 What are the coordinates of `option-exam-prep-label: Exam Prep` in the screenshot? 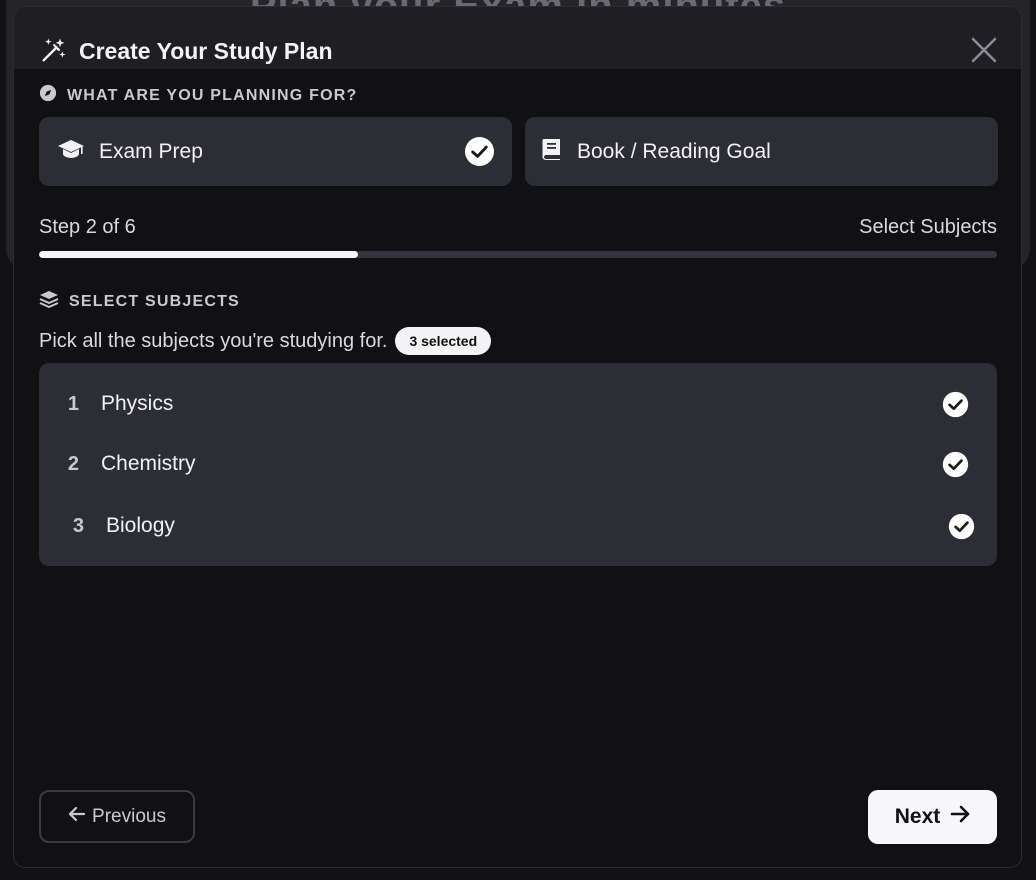 It's located at (151, 151).